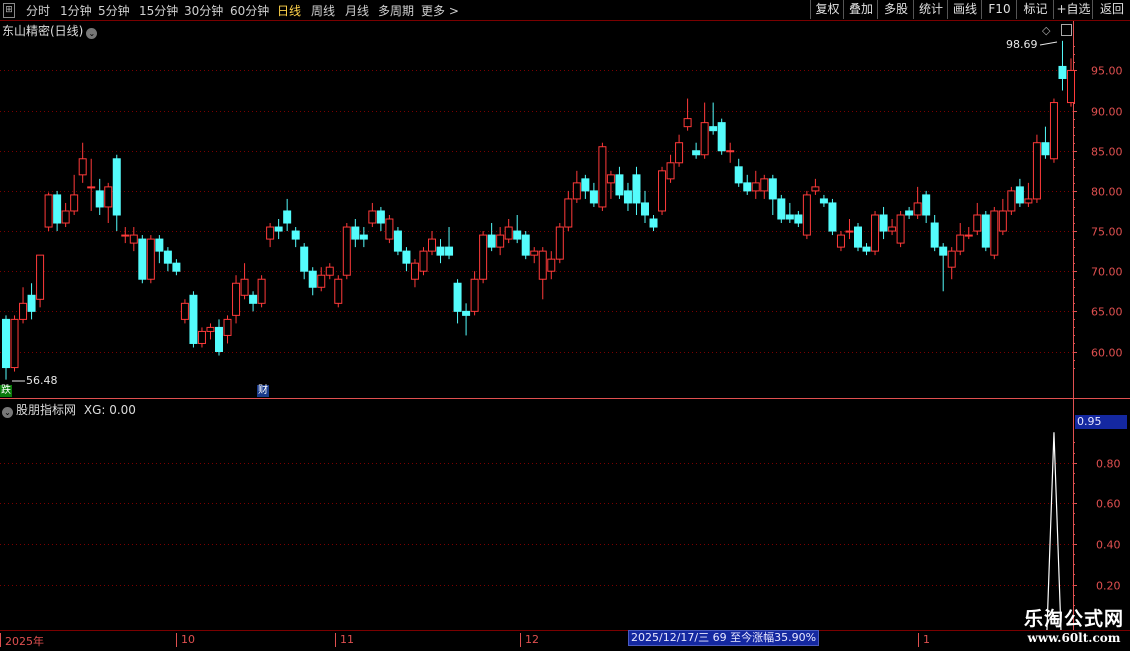 This screenshot has width=1130, height=651. What do you see at coordinates (1073, 619) in the screenshot?
I see `watermark-title: 乐淘公式网` at bounding box center [1073, 619].